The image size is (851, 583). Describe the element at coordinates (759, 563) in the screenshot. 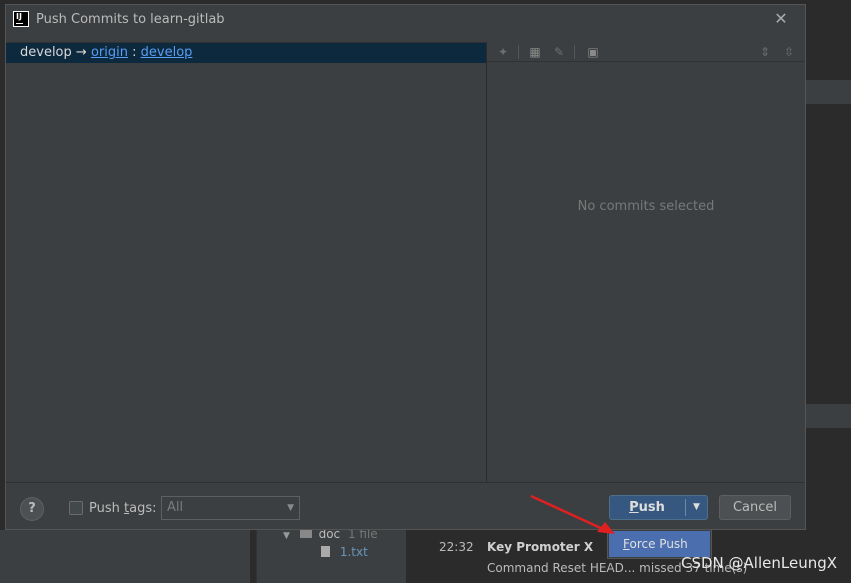

I see `watermark: CSDN @AllenLeungX` at that location.